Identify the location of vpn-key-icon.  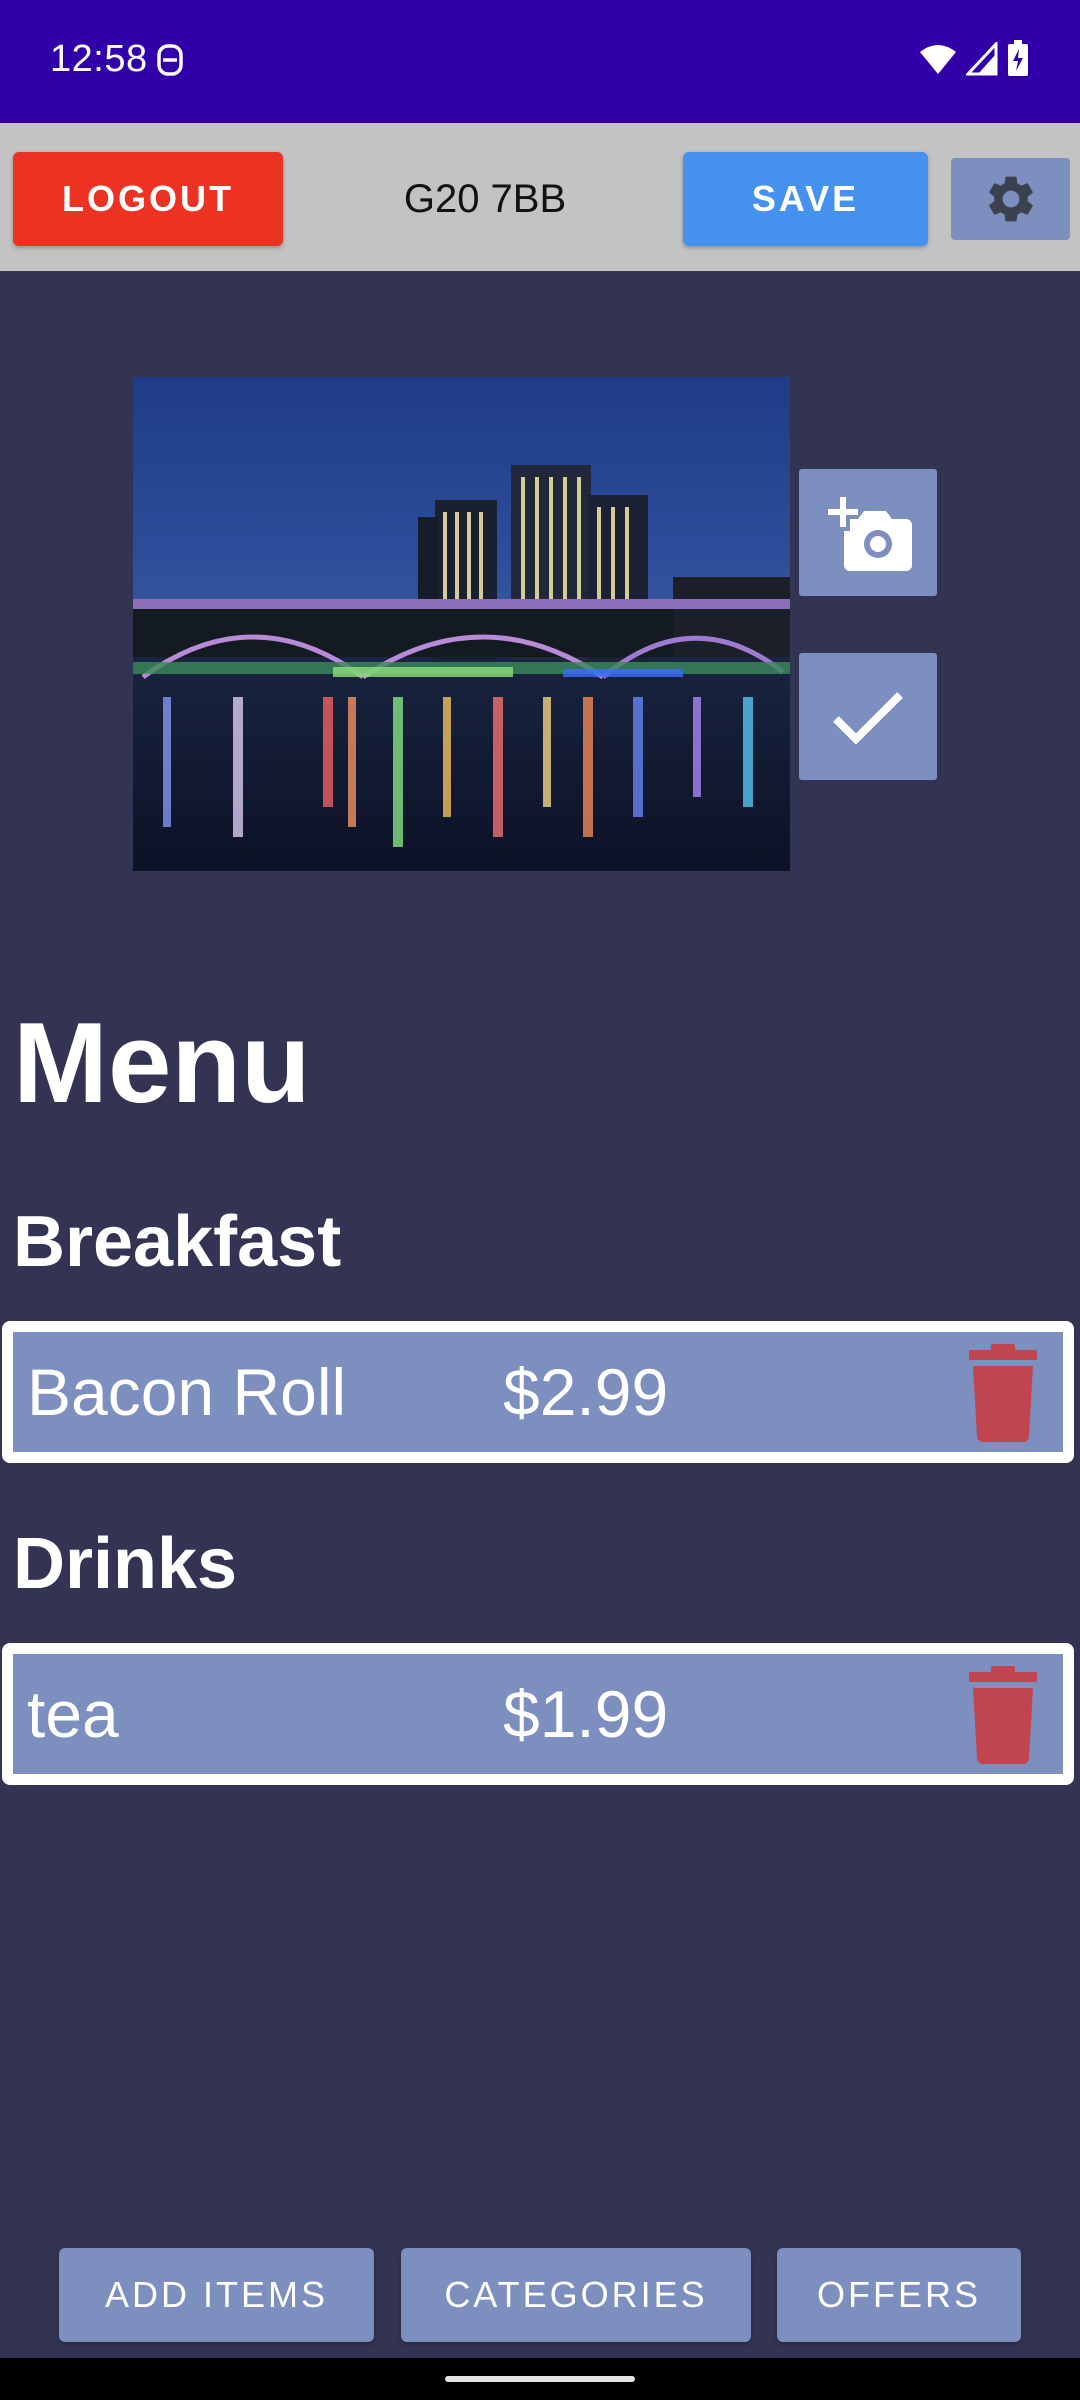
(170, 60).